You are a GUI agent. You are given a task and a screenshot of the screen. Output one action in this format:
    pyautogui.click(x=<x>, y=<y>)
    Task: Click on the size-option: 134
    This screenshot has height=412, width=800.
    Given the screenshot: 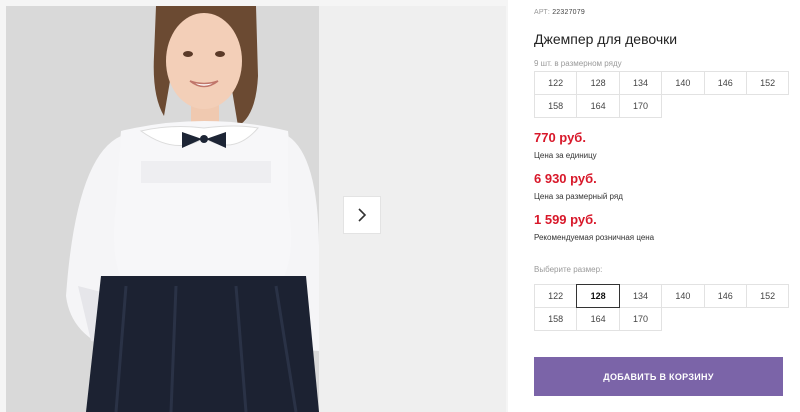 What is the action you would take?
    pyautogui.click(x=640, y=296)
    